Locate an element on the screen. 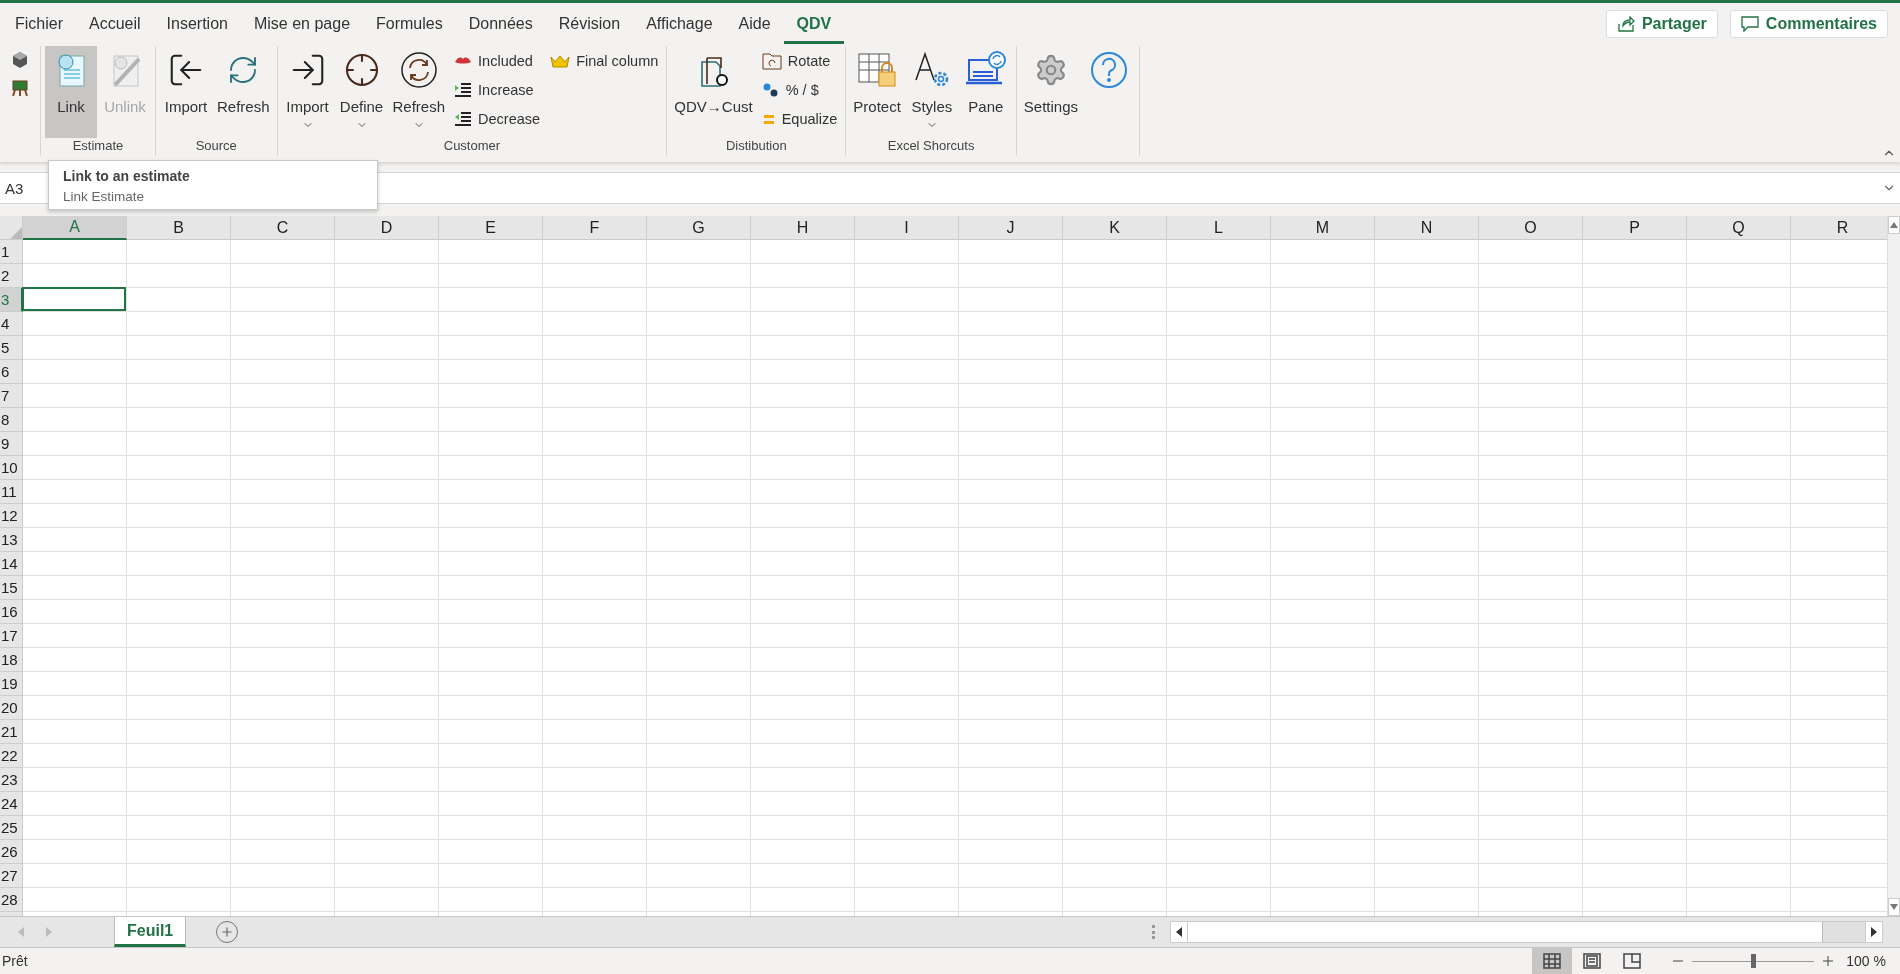 Image resolution: width=1900 pixels, height=974 pixels. row-header: 11 is located at coordinates (11, 492).